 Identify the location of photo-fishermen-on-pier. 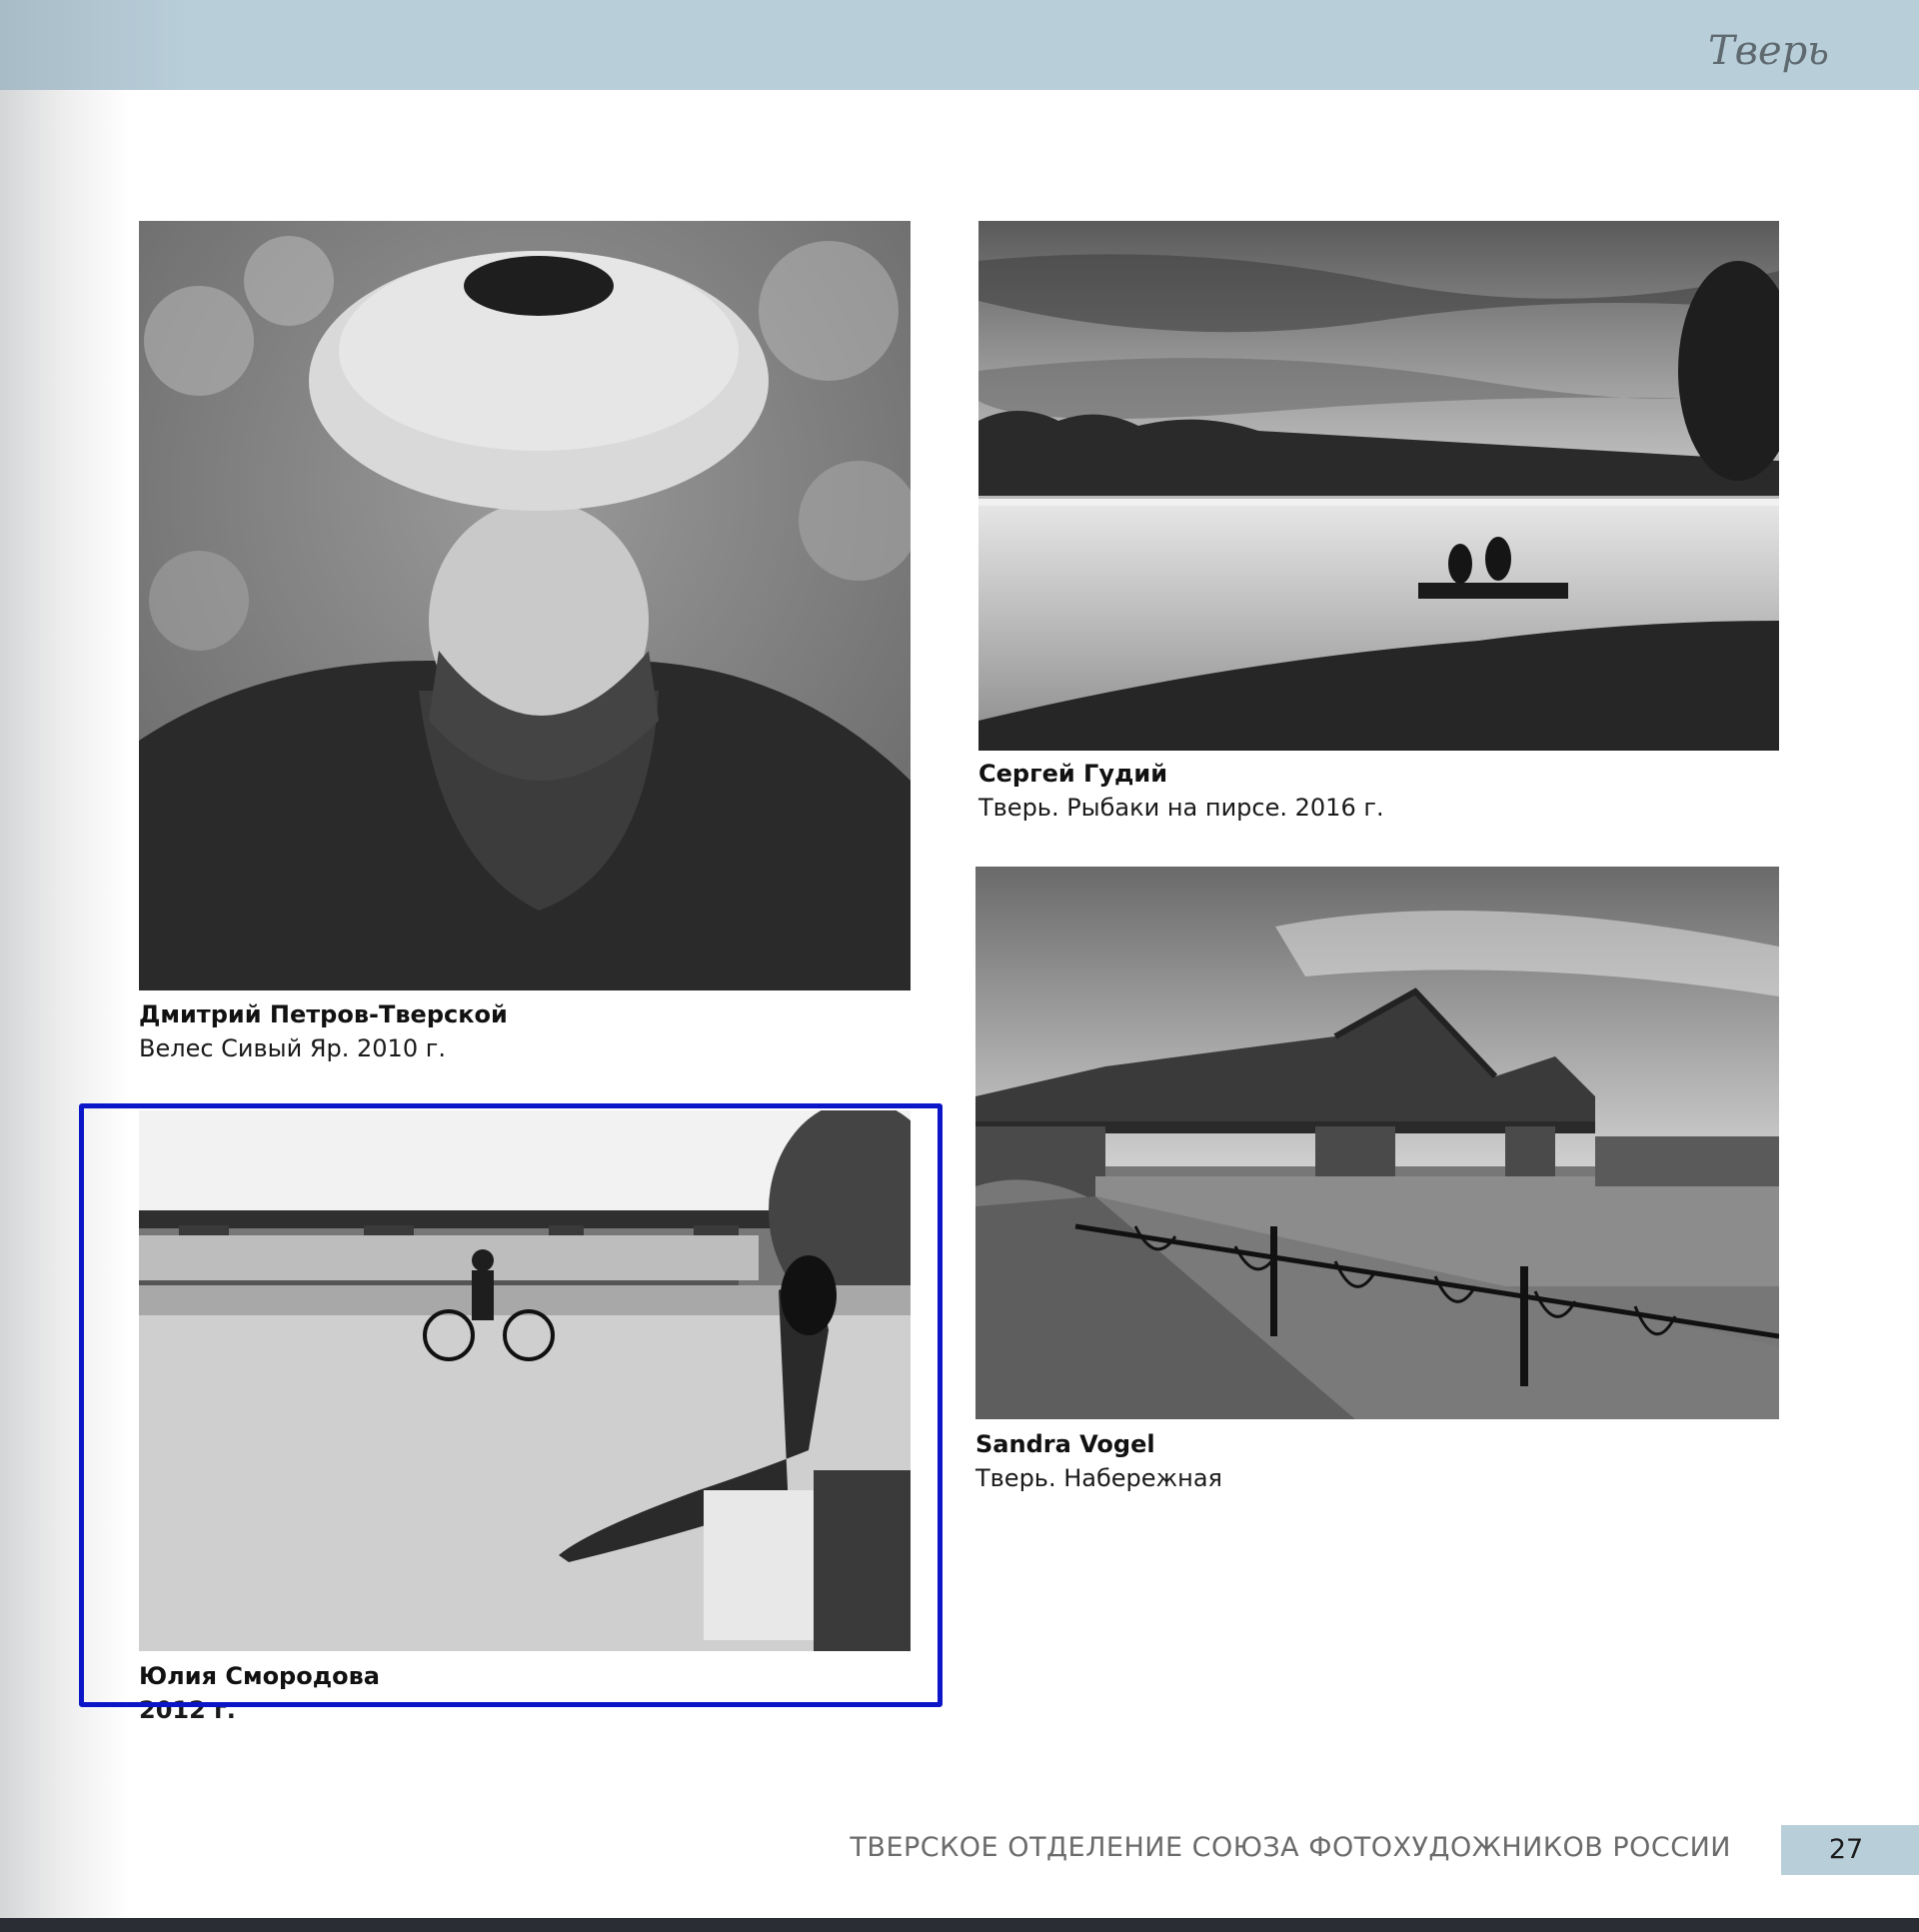
(1379, 486).